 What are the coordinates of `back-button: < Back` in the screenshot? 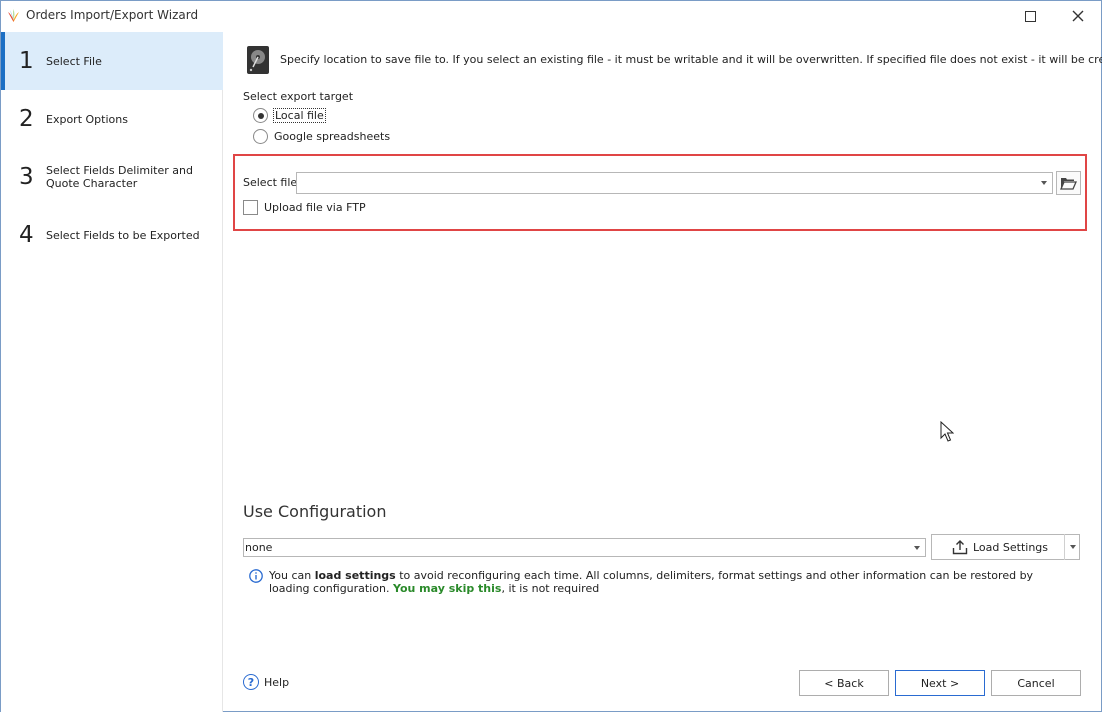 It's located at (844, 683).